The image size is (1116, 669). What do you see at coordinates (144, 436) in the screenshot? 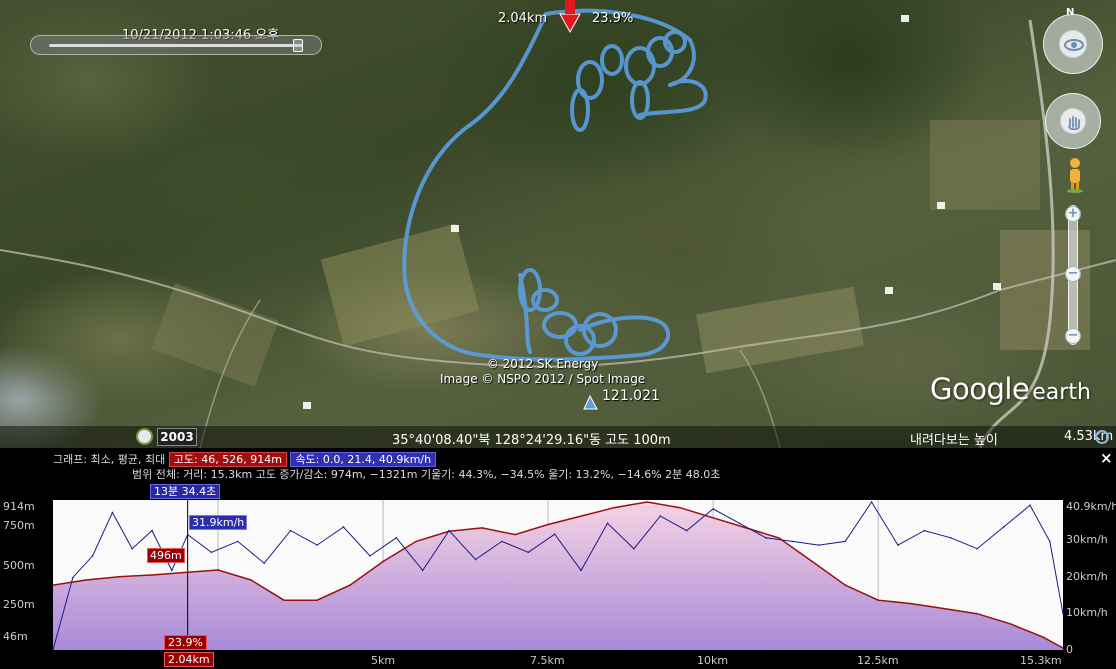
I see `historical-imagery-clock-icon` at bounding box center [144, 436].